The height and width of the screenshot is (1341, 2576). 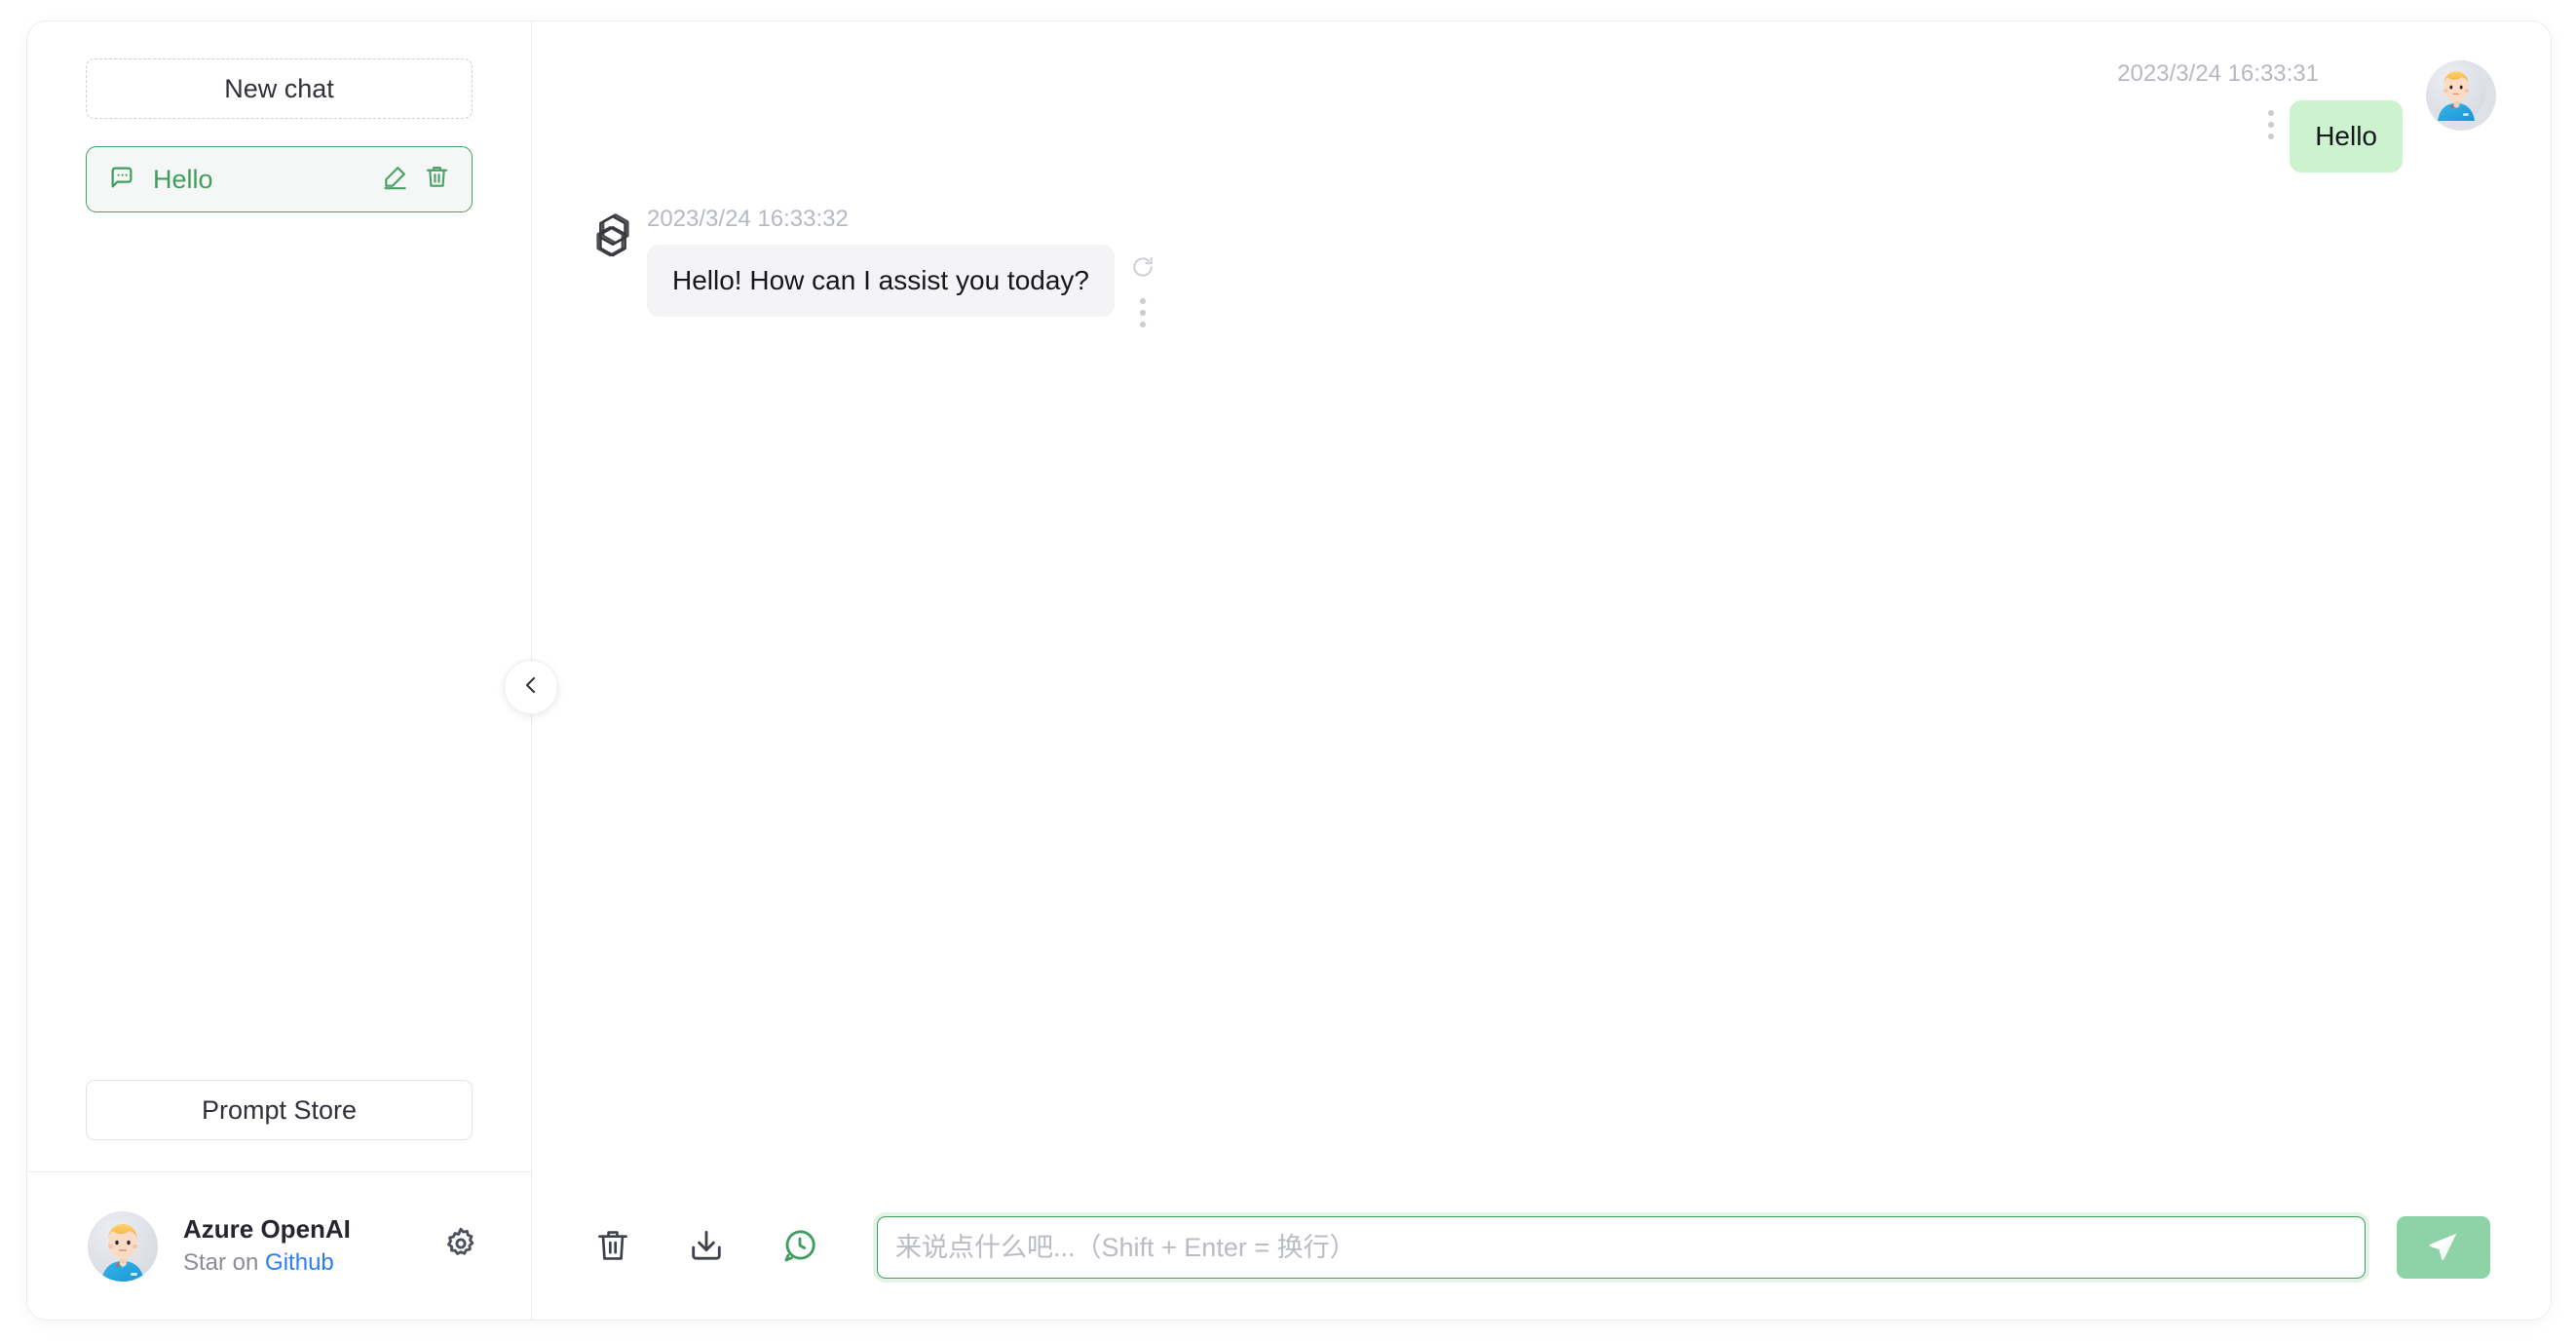 I want to click on message-timestamp: 2023/3/24 16:33:31, so click(x=2218, y=73).